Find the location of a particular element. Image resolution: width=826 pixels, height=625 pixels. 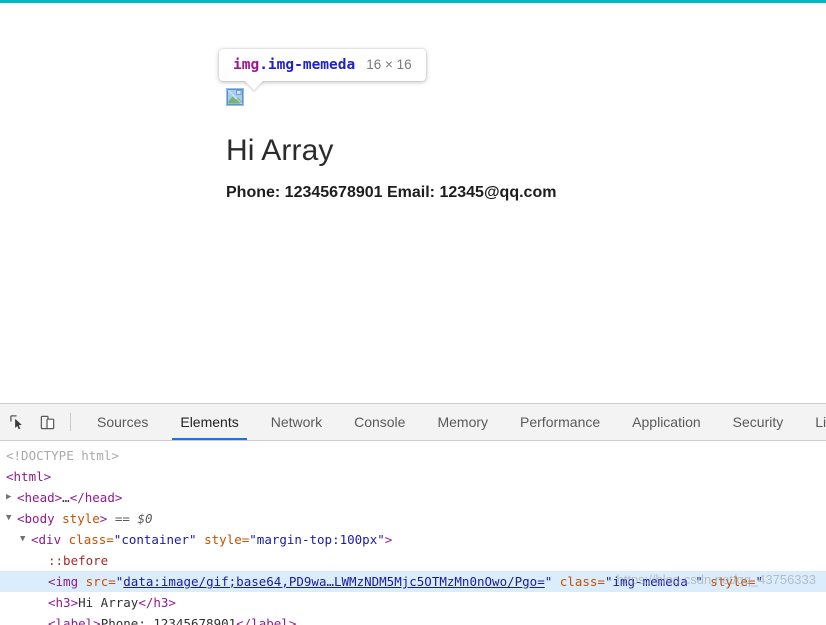

div-class-attr: class= is located at coordinates (91, 539).